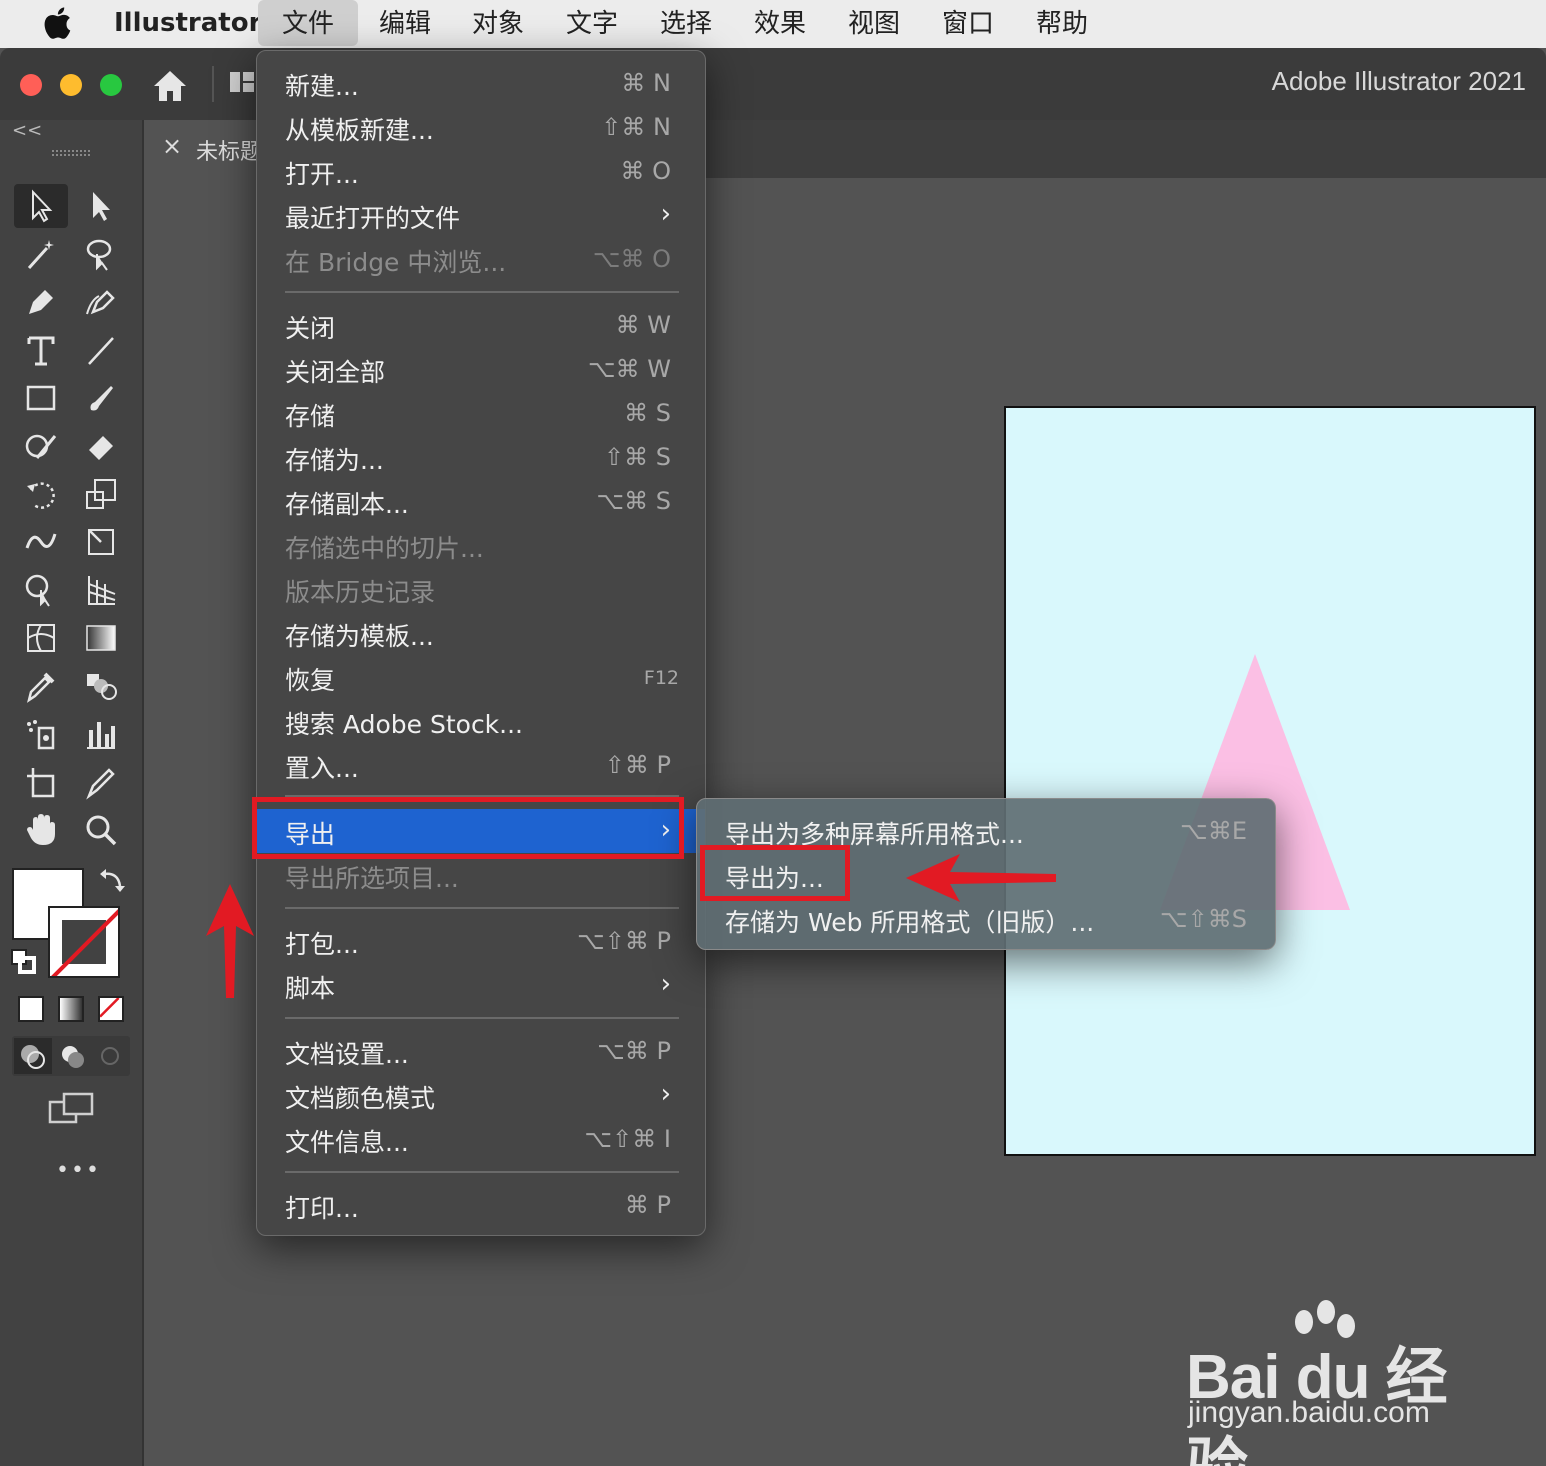 This screenshot has width=1546, height=1466. Describe the element at coordinates (242, 82) in the screenshot. I see `workspace-switcher-icon` at that location.